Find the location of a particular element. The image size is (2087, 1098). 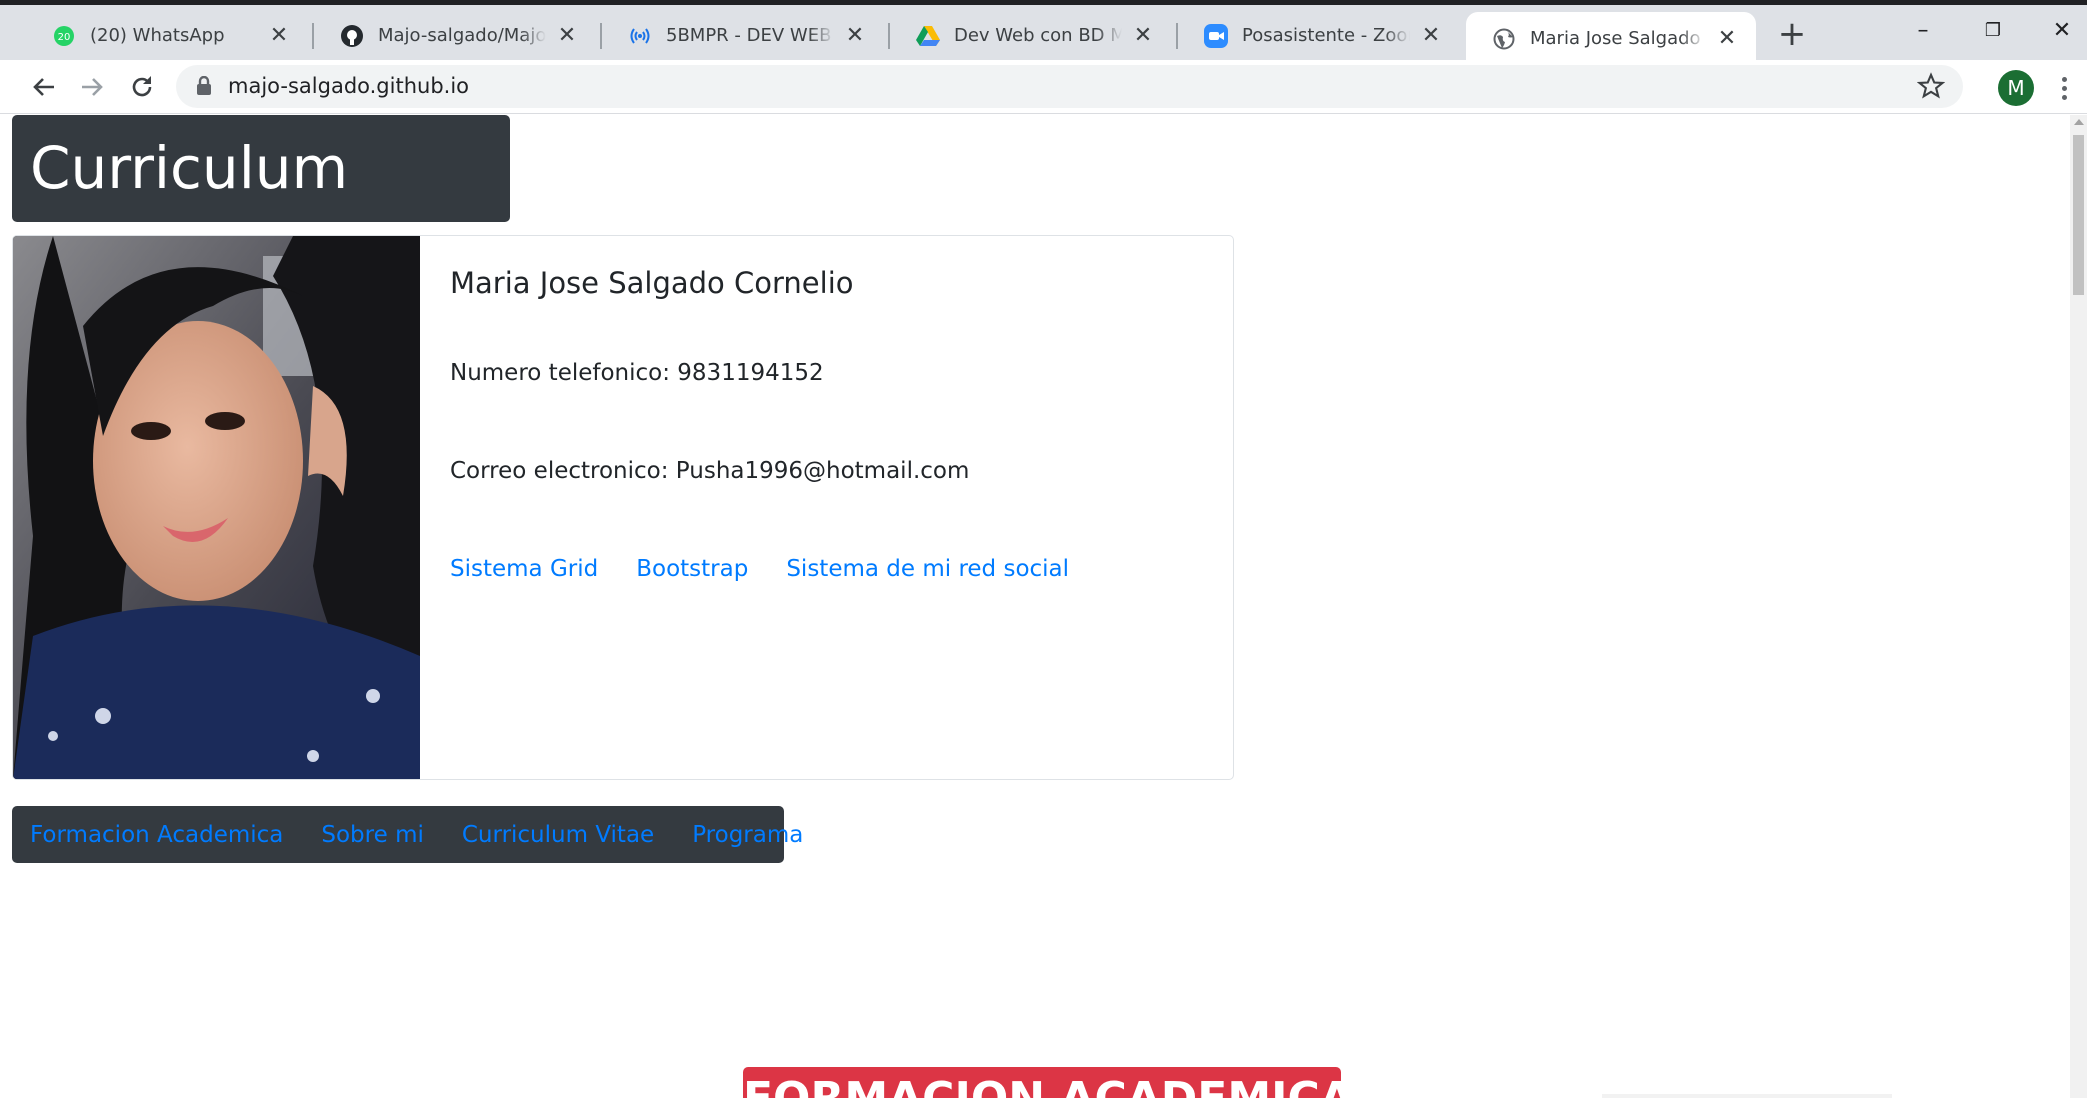

address-bar: majo-salgado.github.io is located at coordinates (1069, 86).